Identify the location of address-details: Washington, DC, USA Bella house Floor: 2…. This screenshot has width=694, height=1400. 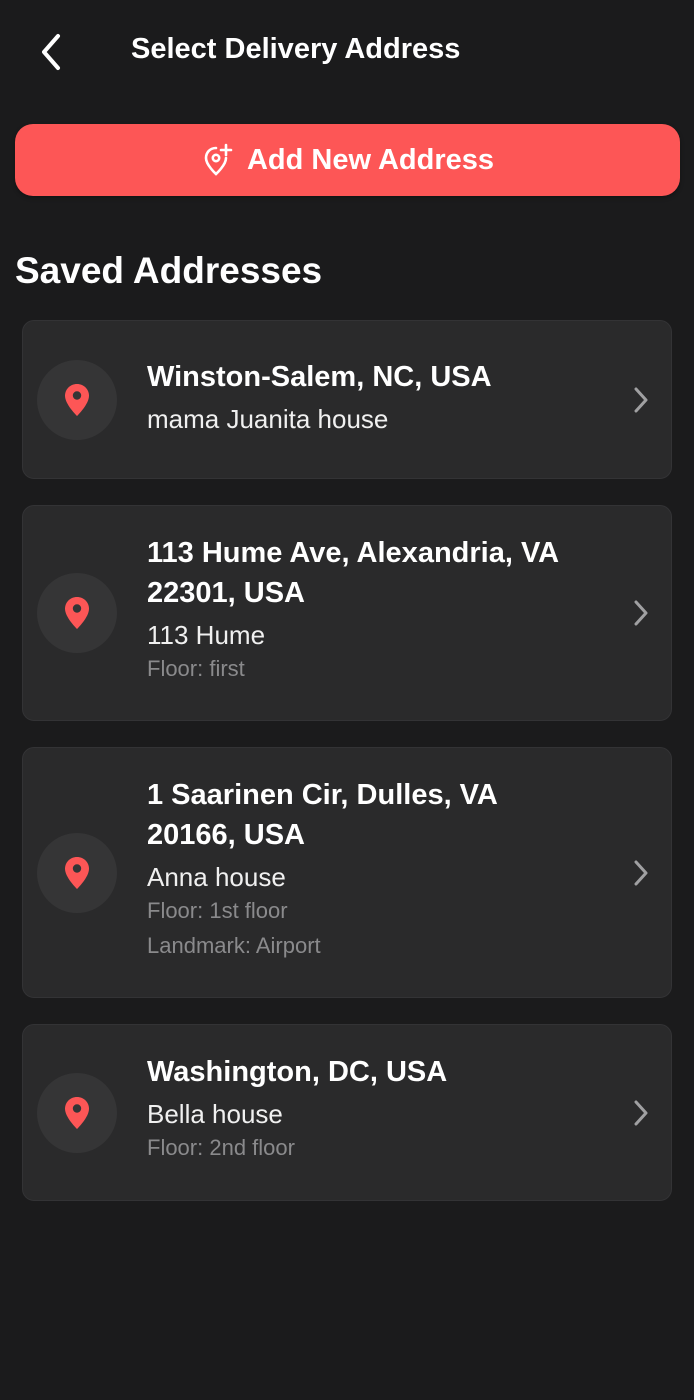
(369, 1108).